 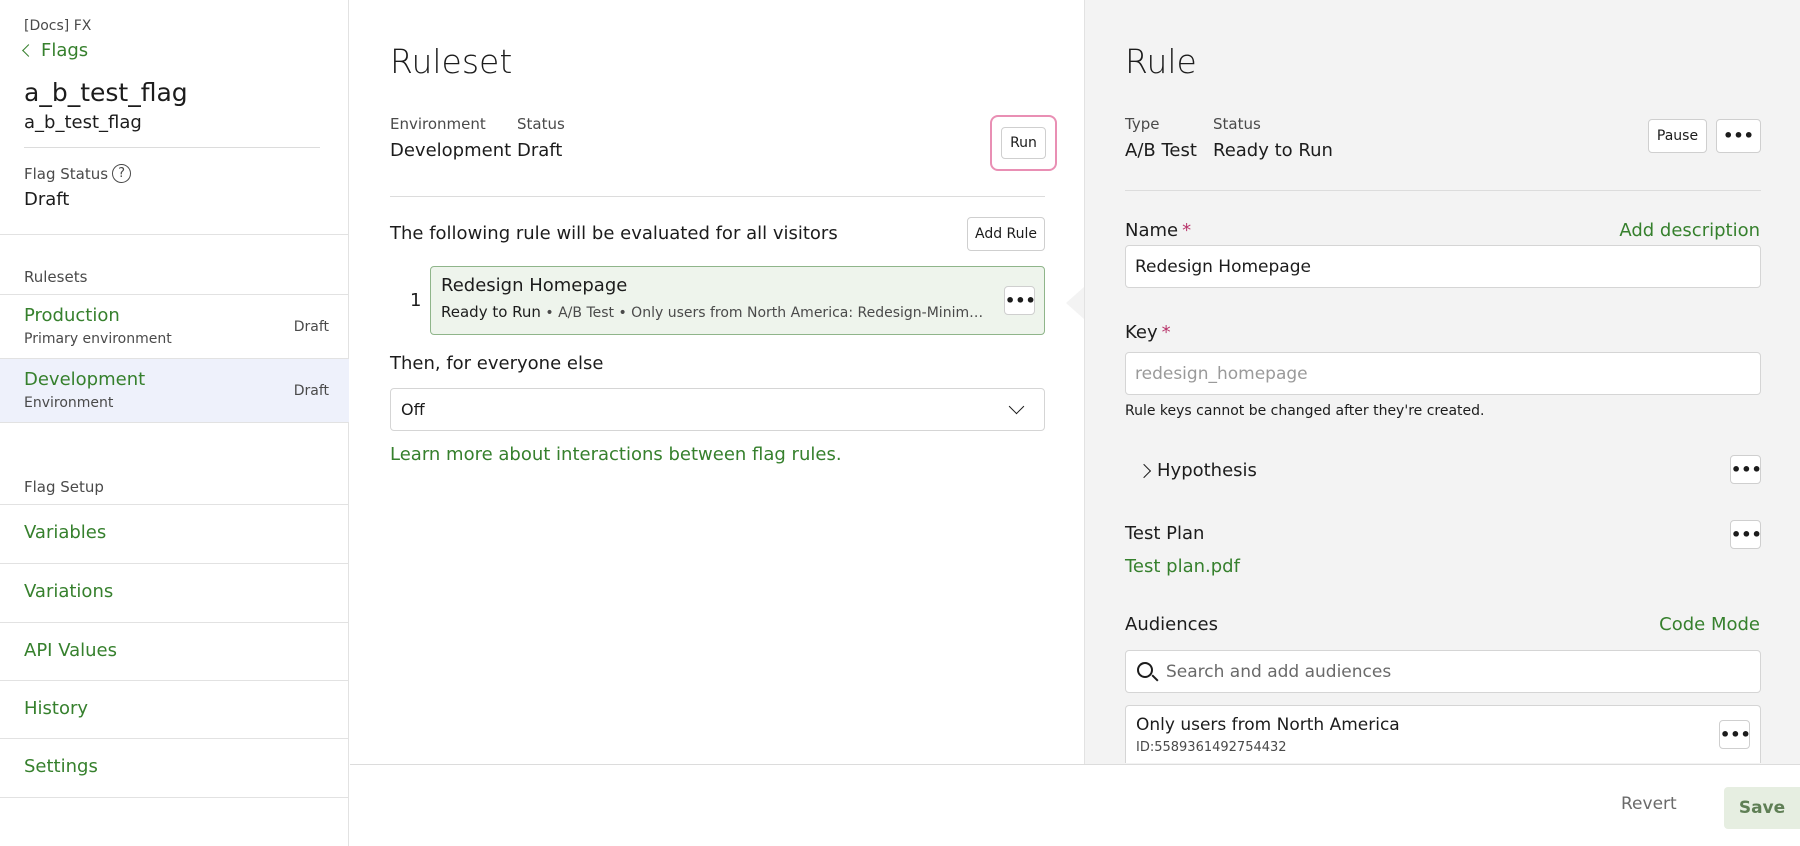 What do you see at coordinates (174, 326) in the screenshot?
I see `ruleset-item-production: Production Primary environment Draft` at bounding box center [174, 326].